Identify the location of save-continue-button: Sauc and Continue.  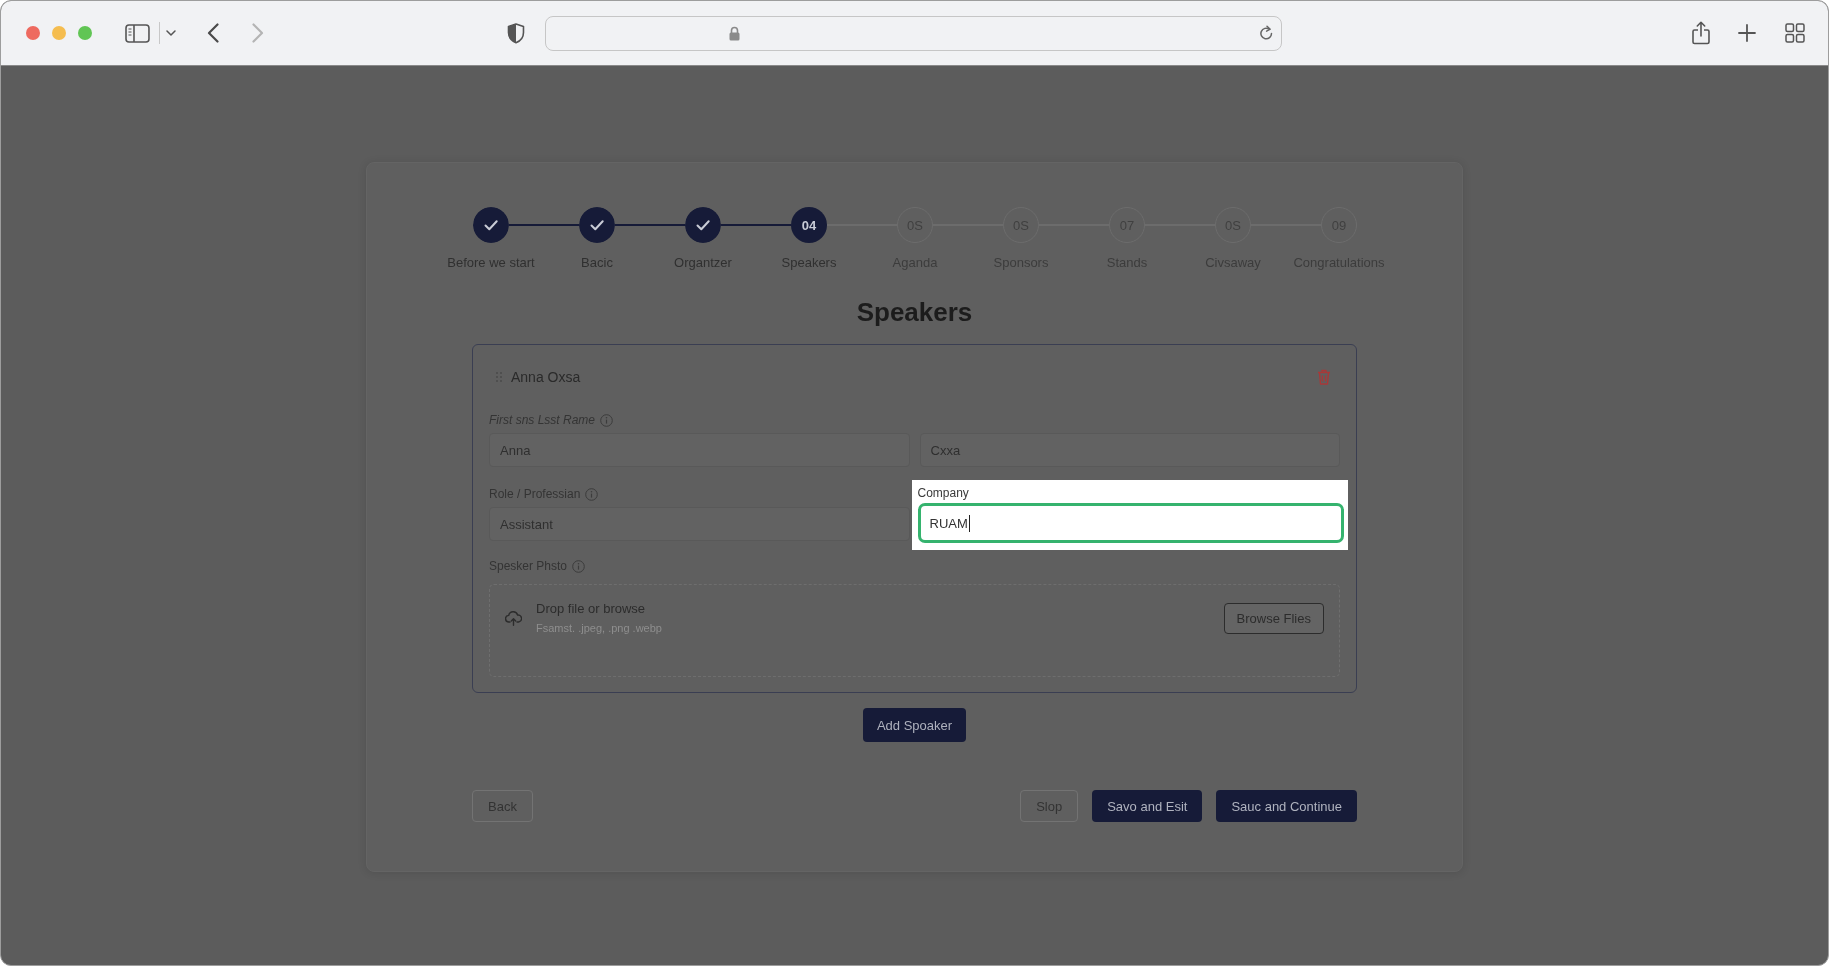
(1286, 806).